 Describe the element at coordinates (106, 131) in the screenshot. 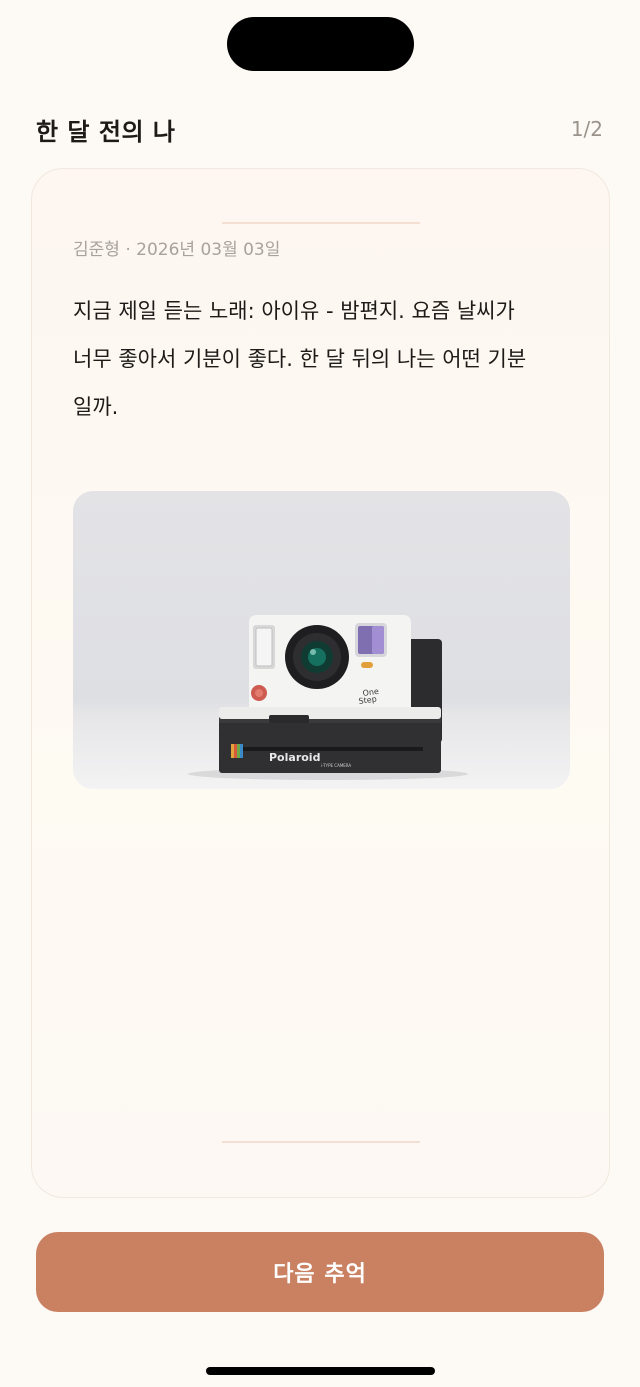

I see `page-title: 한 달 전의 나` at that location.